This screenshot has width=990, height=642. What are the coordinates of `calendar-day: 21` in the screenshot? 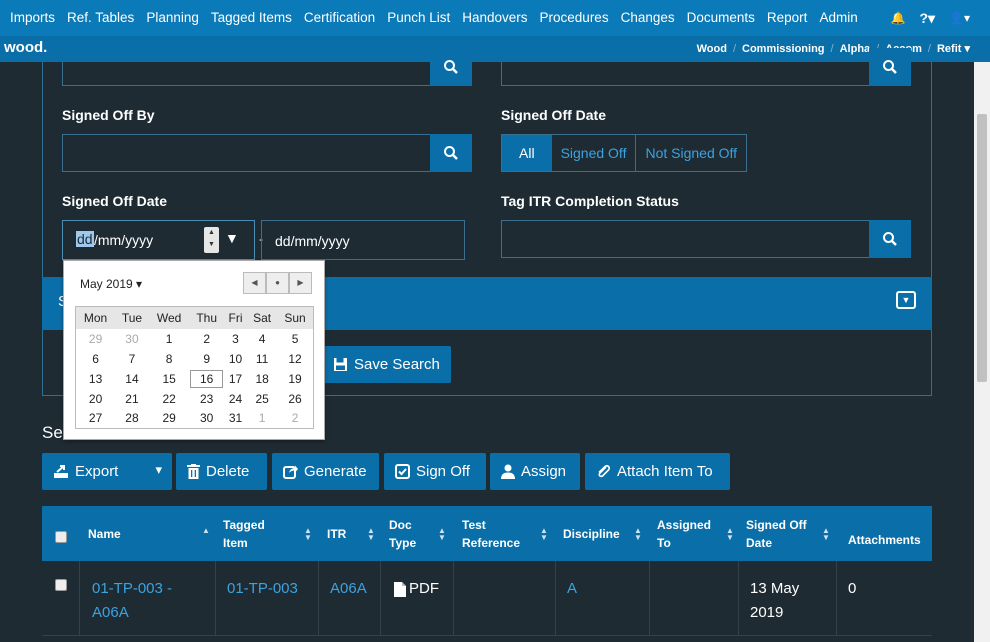 It's located at (132, 399).